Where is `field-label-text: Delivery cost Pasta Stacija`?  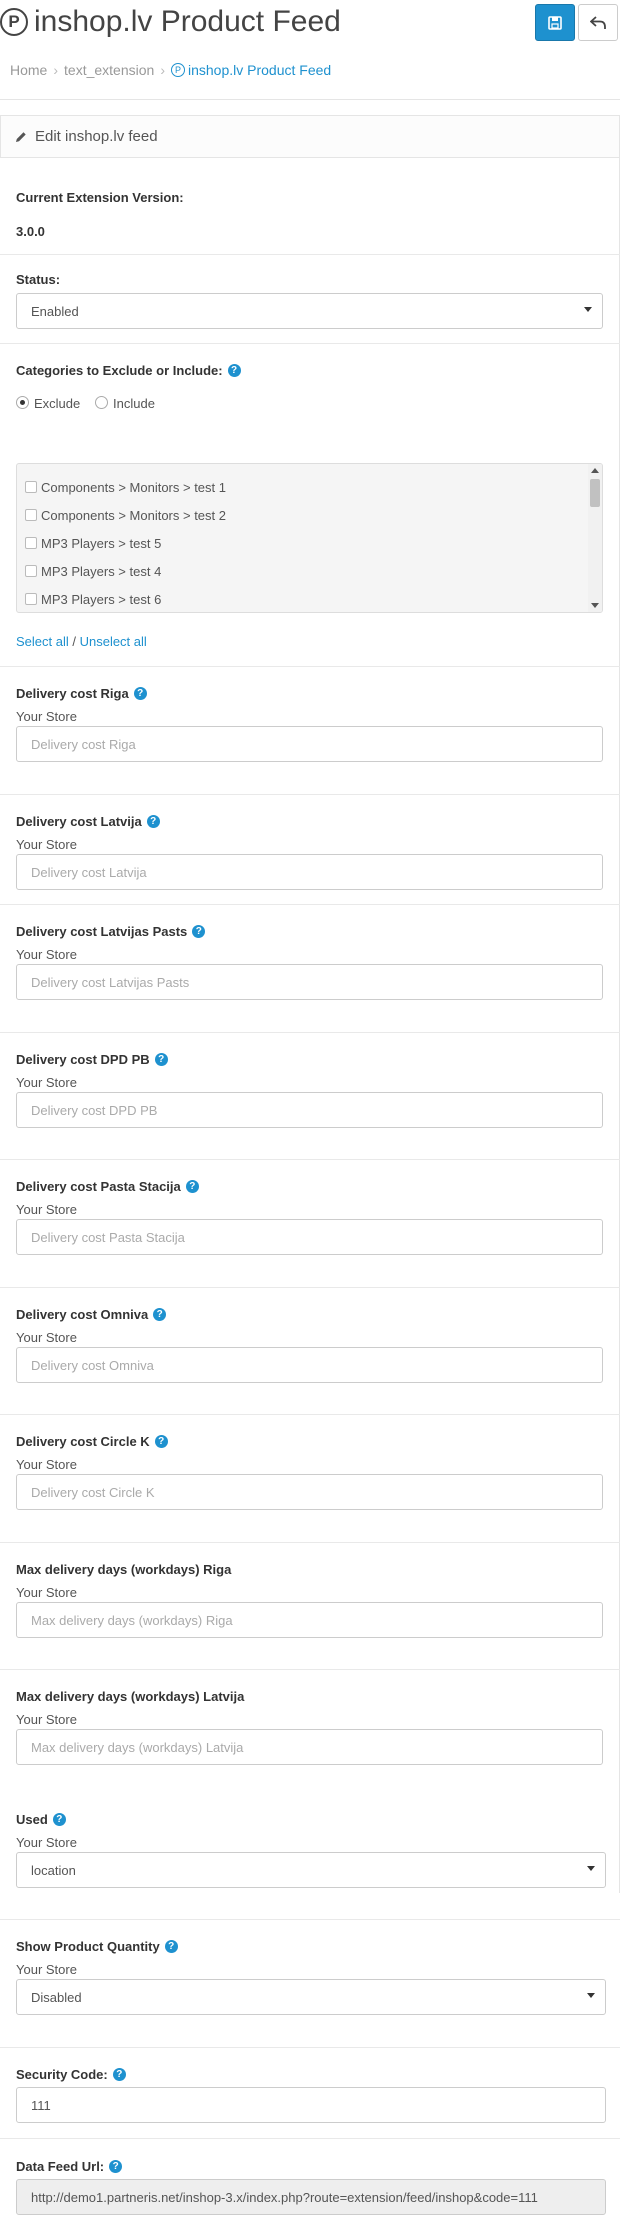 field-label-text: Delivery cost Pasta Stacija is located at coordinates (98, 1186).